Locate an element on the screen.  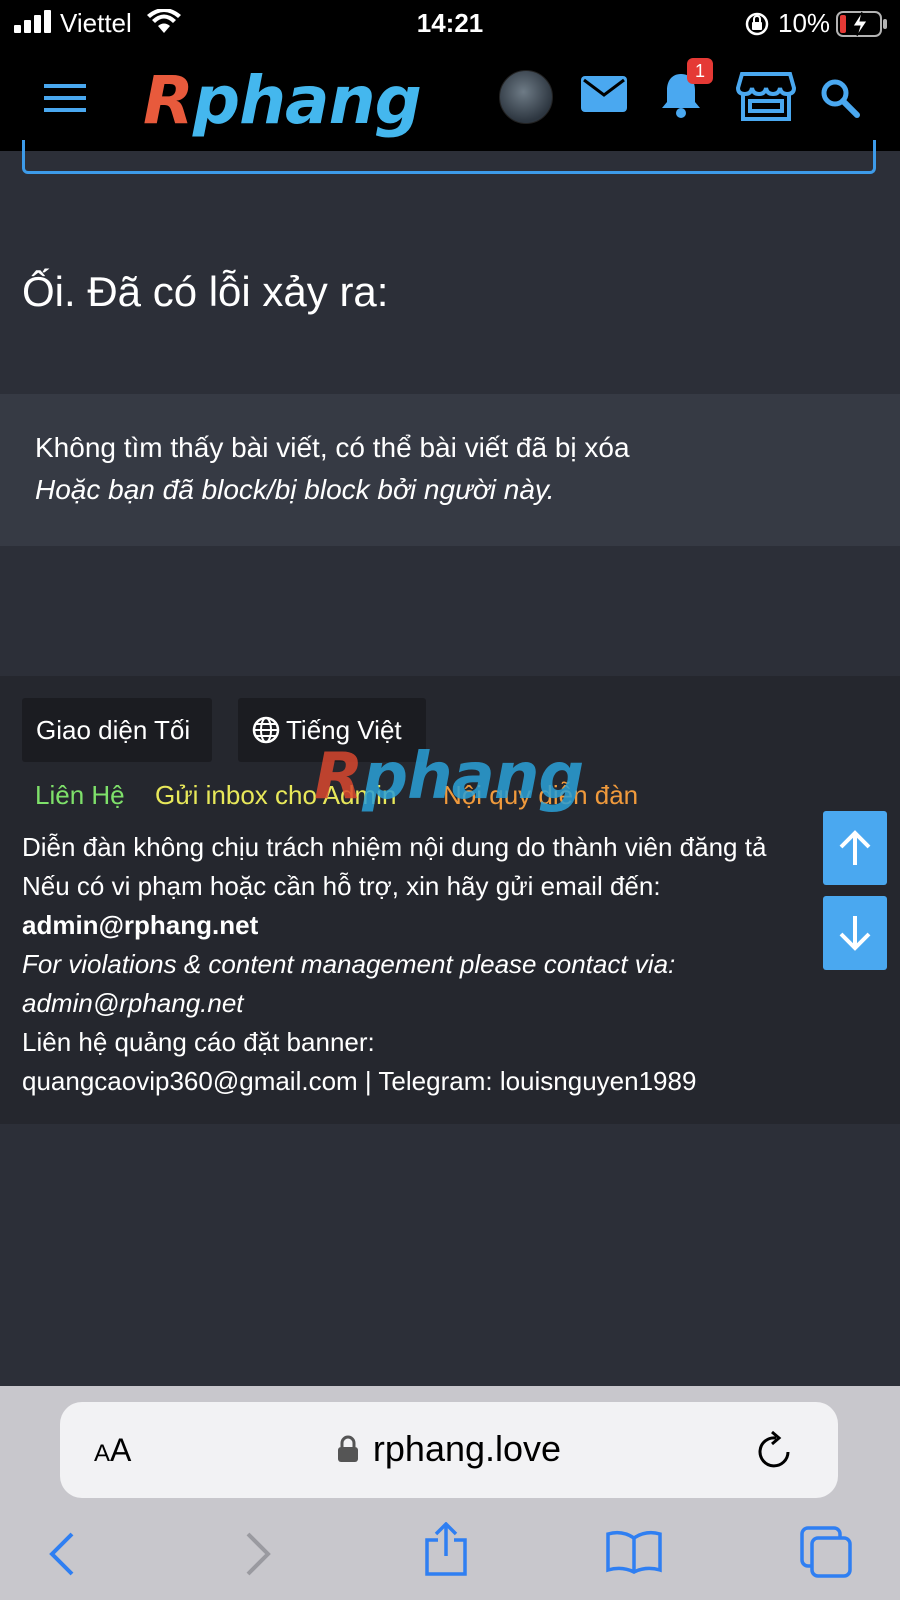
url-display: rphang.love is located at coordinates (449, 1449).